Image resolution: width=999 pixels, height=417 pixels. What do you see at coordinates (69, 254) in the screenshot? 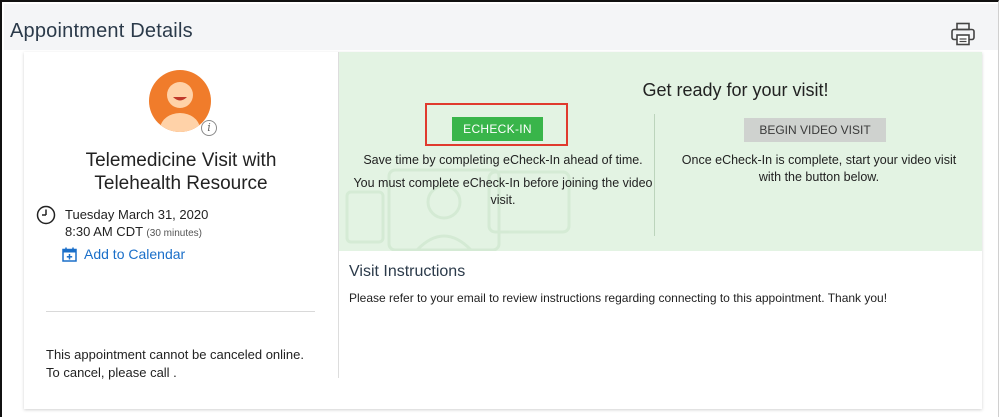
I see `calendar-add-icon` at bounding box center [69, 254].